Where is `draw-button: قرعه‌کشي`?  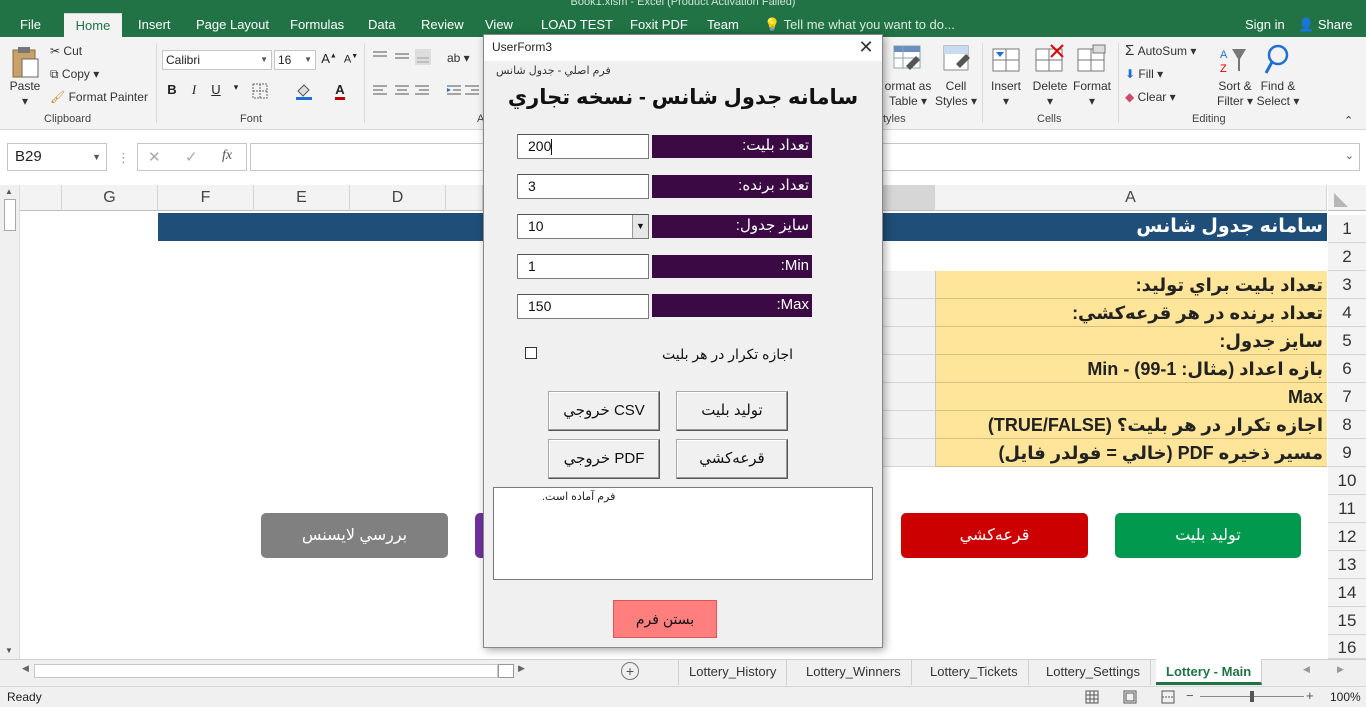
draw-button: قرعه‌کشي is located at coordinates (732, 459).